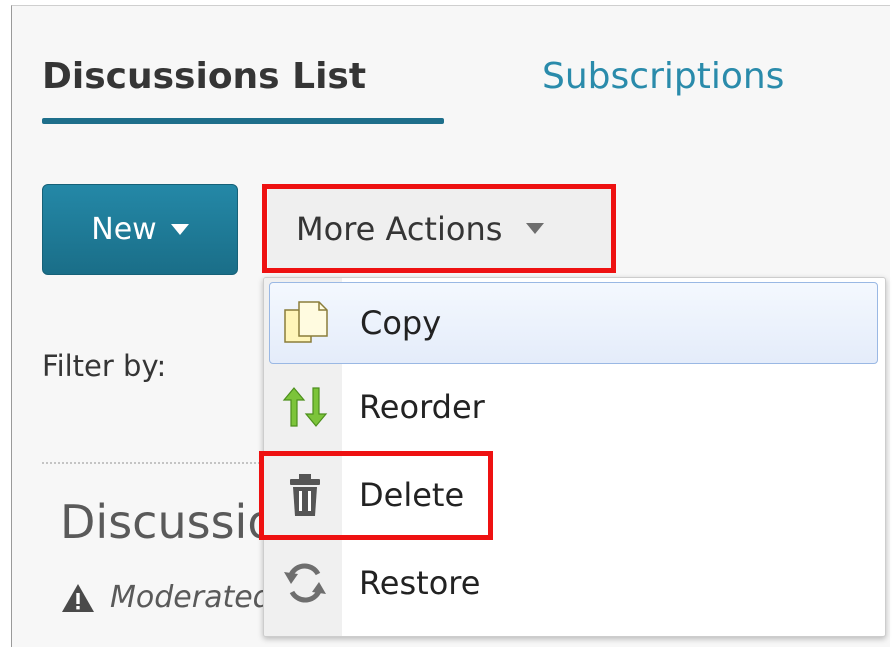  I want to click on reorder-icon, so click(305, 407).